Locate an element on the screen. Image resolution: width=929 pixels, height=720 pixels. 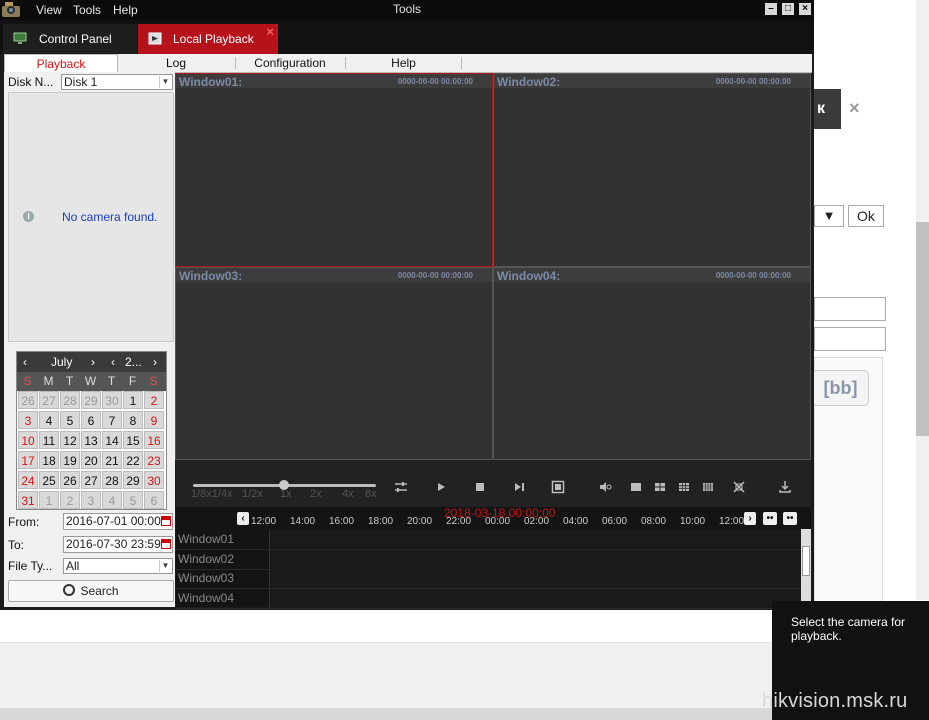
subtab-log: Log is located at coordinates (176, 63).